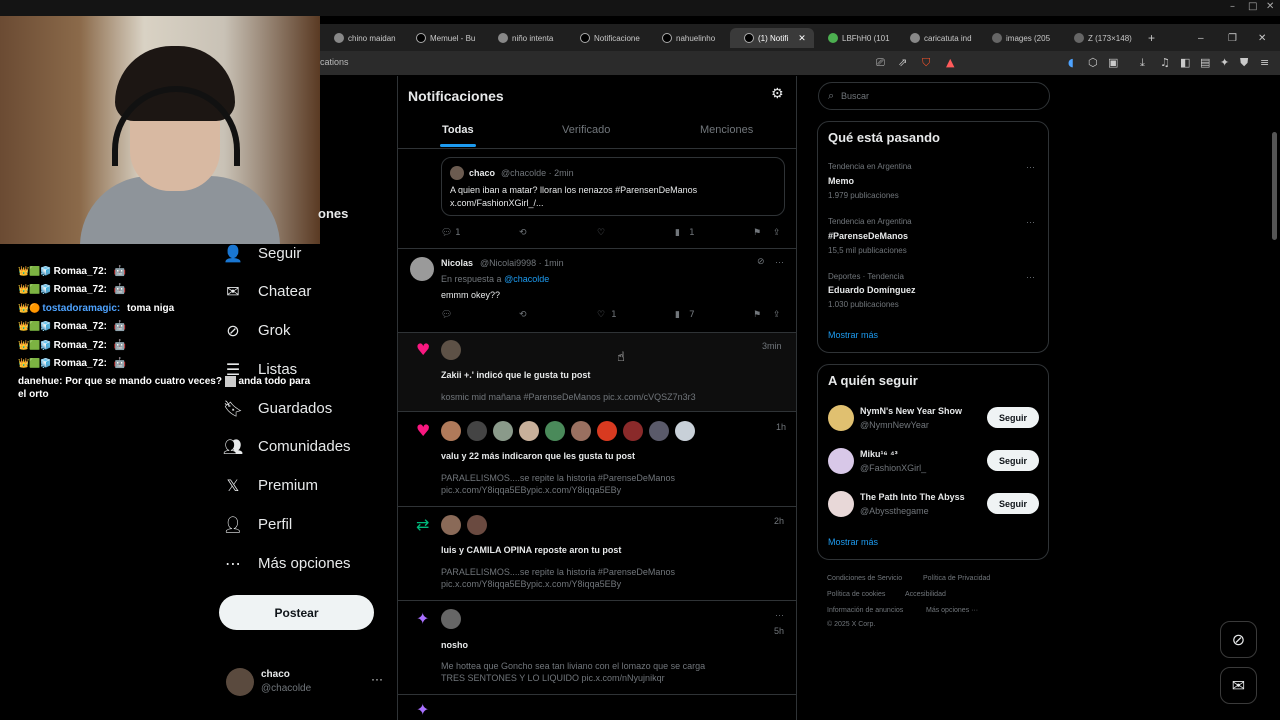 This screenshot has height=720, width=1280. What do you see at coordinates (35, 270) in the screenshot?
I see `badge-icon: 👑🟩🧊` at bounding box center [35, 270].